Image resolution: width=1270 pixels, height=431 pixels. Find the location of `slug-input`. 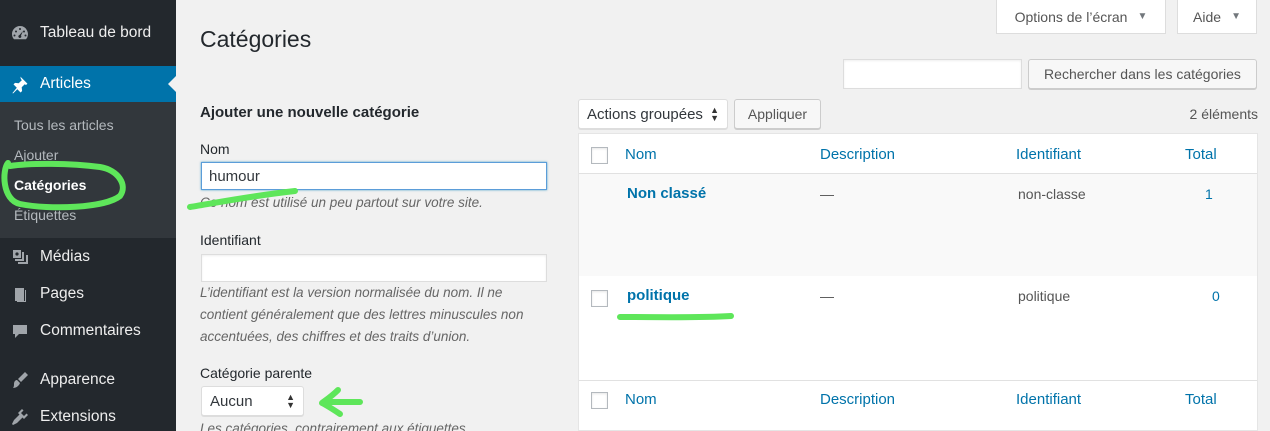

slug-input is located at coordinates (374, 268).